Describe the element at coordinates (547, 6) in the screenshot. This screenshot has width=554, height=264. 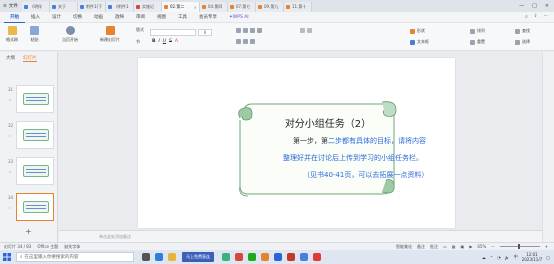
I see `close-window-icon: ×` at that location.